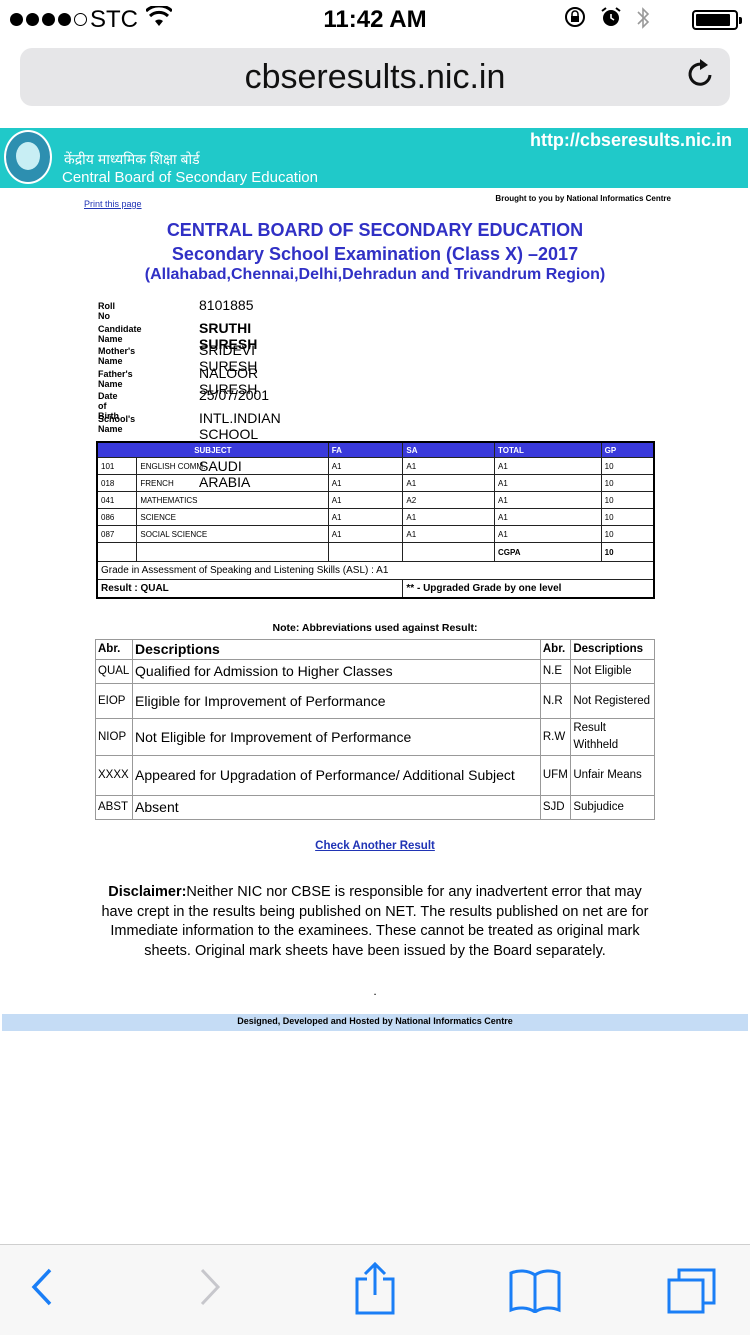 Image resolution: width=750 pixels, height=1335 pixels. What do you see at coordinates (132, 159) in the screenshot?
I see `board-name-hindi: केंद्रीय माध्यमिक शिक्षा बोर्ड` at bounding box center [132, 159].